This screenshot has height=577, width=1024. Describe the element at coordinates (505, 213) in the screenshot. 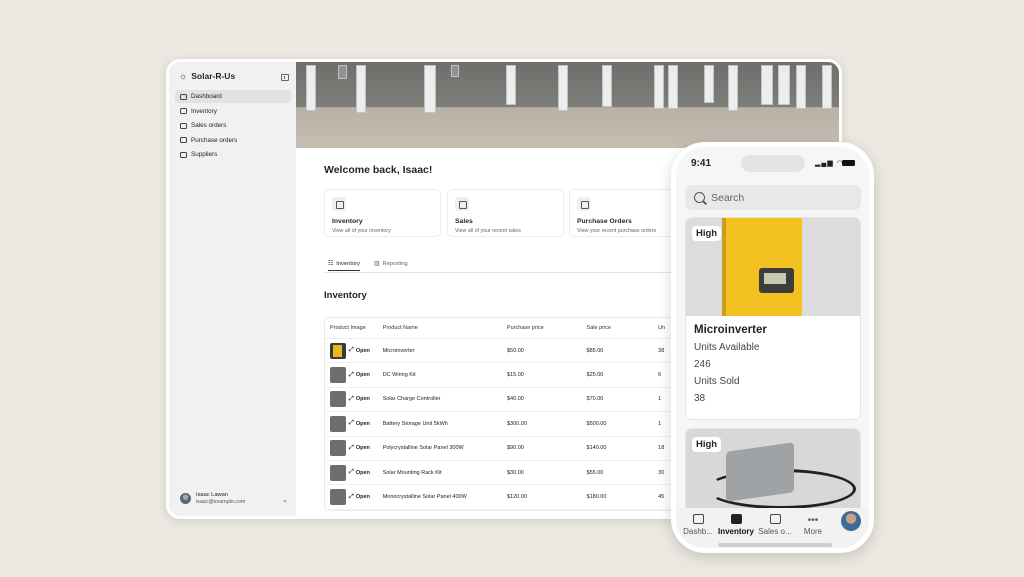

I see `card-sales: Sales View all of your recent sales` at that location.